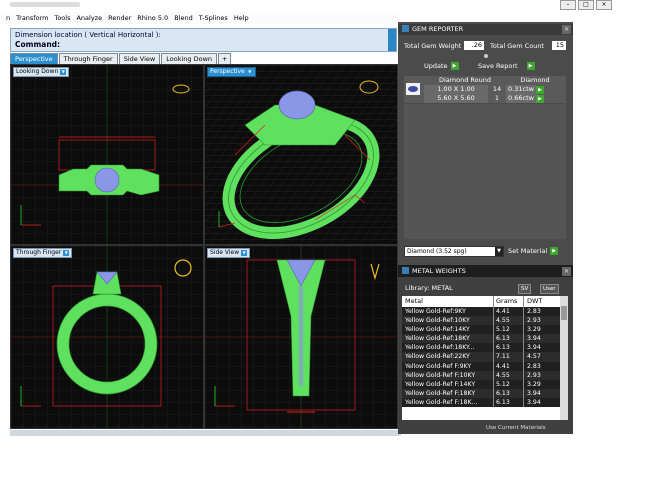 This screenshot has width=664, height=480. I want to click on menu-item-file: n, so click(8, 18).